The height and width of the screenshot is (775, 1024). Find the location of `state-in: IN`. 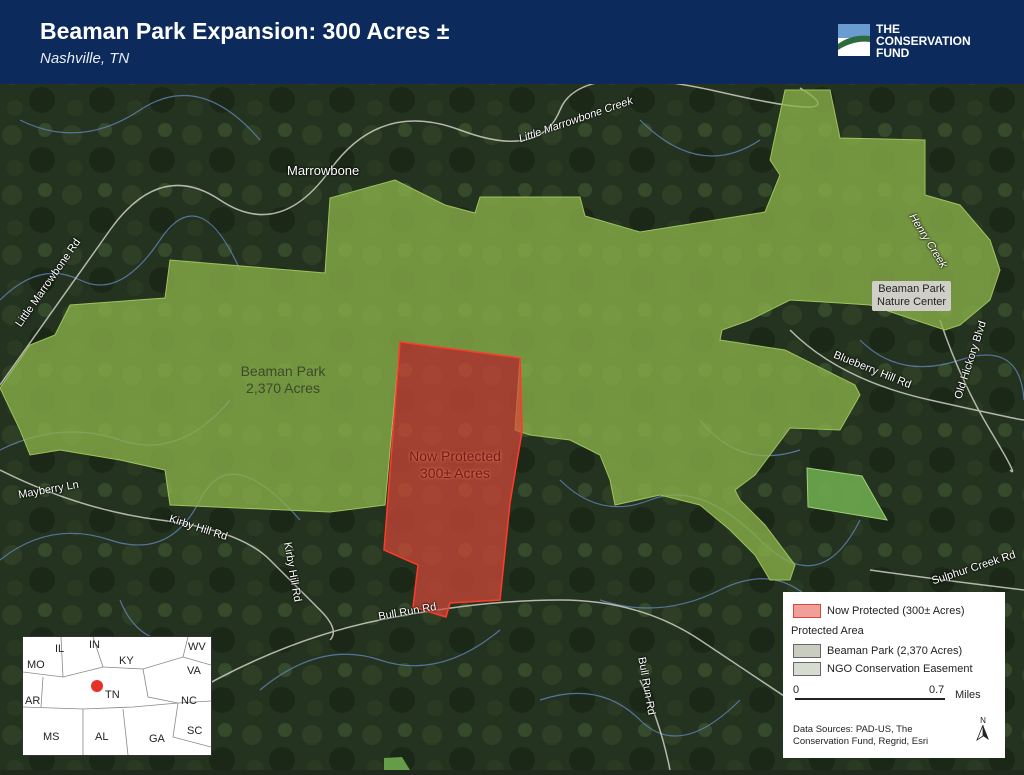

state-in: IN is located at coordinates (94, 645).